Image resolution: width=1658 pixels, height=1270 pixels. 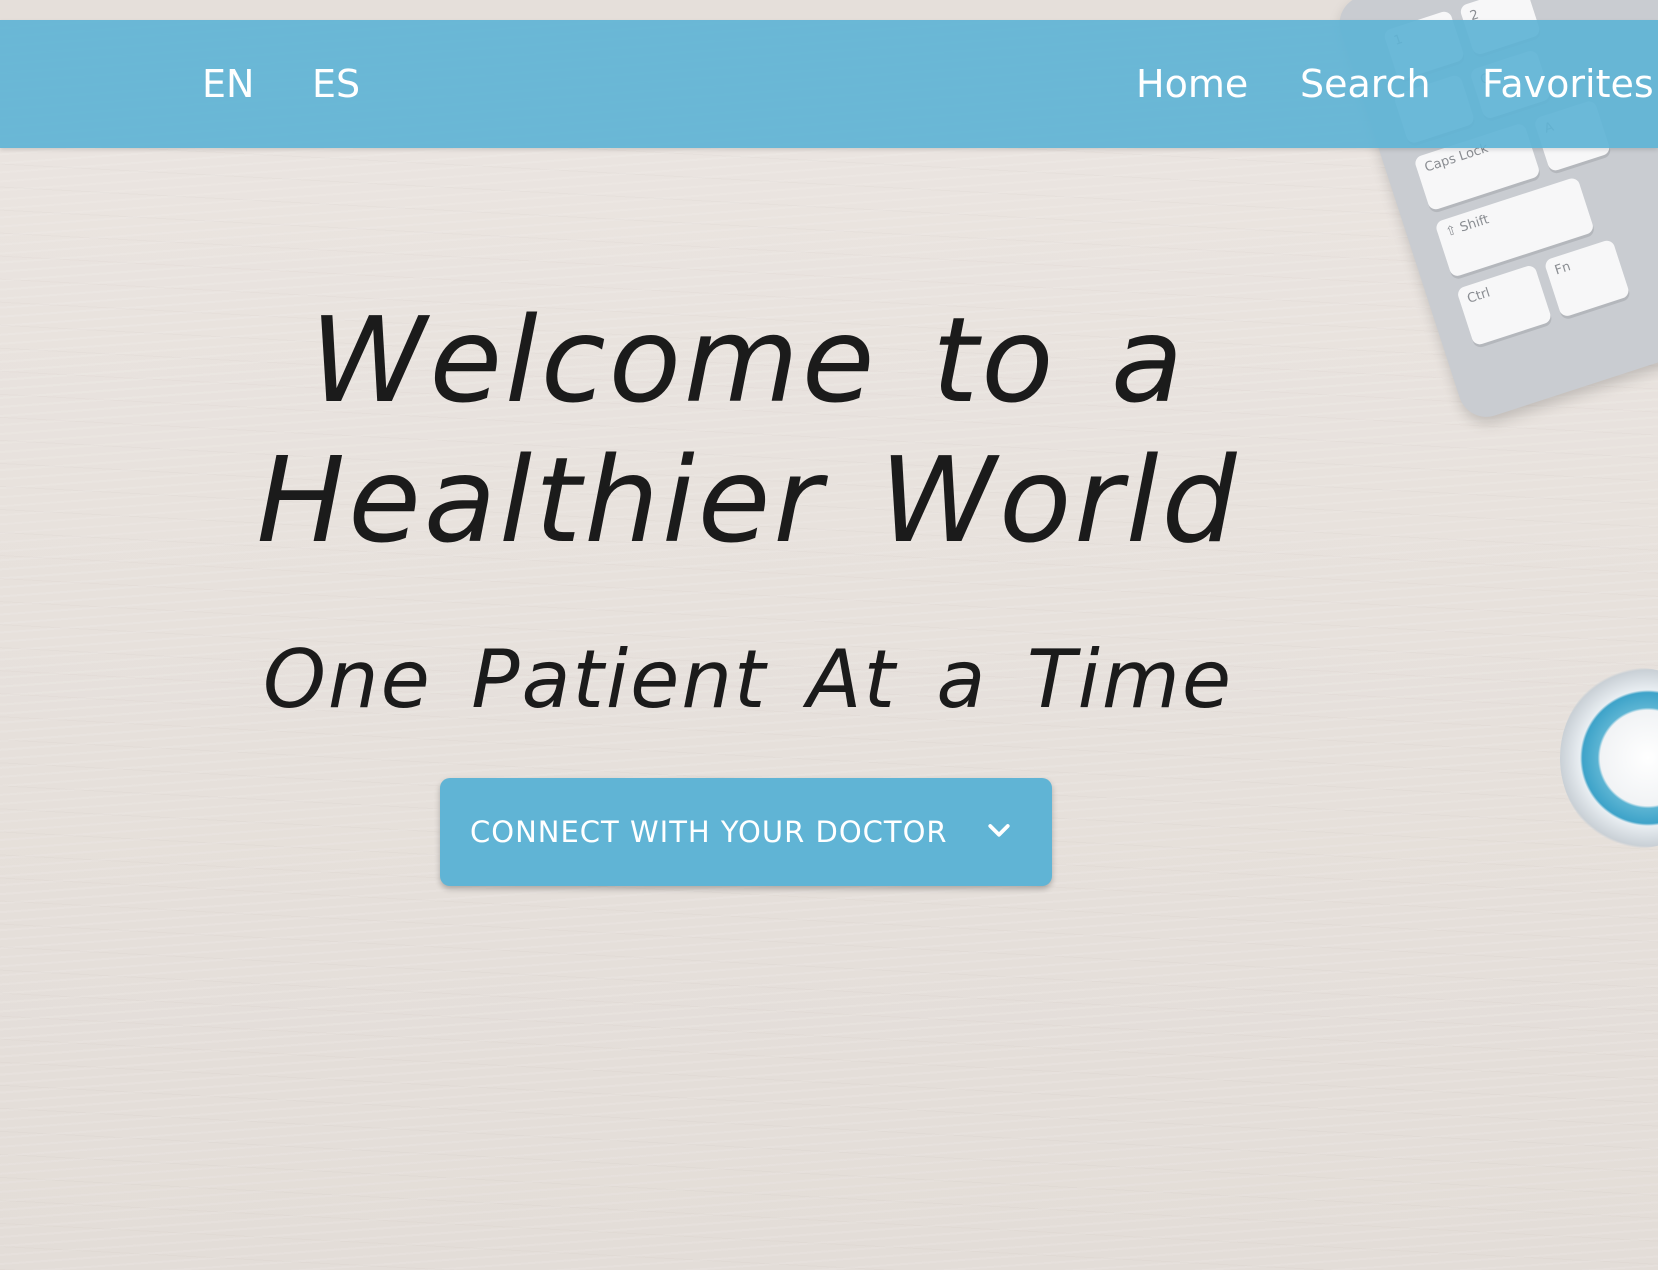 I want to click on language-en-link: EN, so click(x=228, y=84).